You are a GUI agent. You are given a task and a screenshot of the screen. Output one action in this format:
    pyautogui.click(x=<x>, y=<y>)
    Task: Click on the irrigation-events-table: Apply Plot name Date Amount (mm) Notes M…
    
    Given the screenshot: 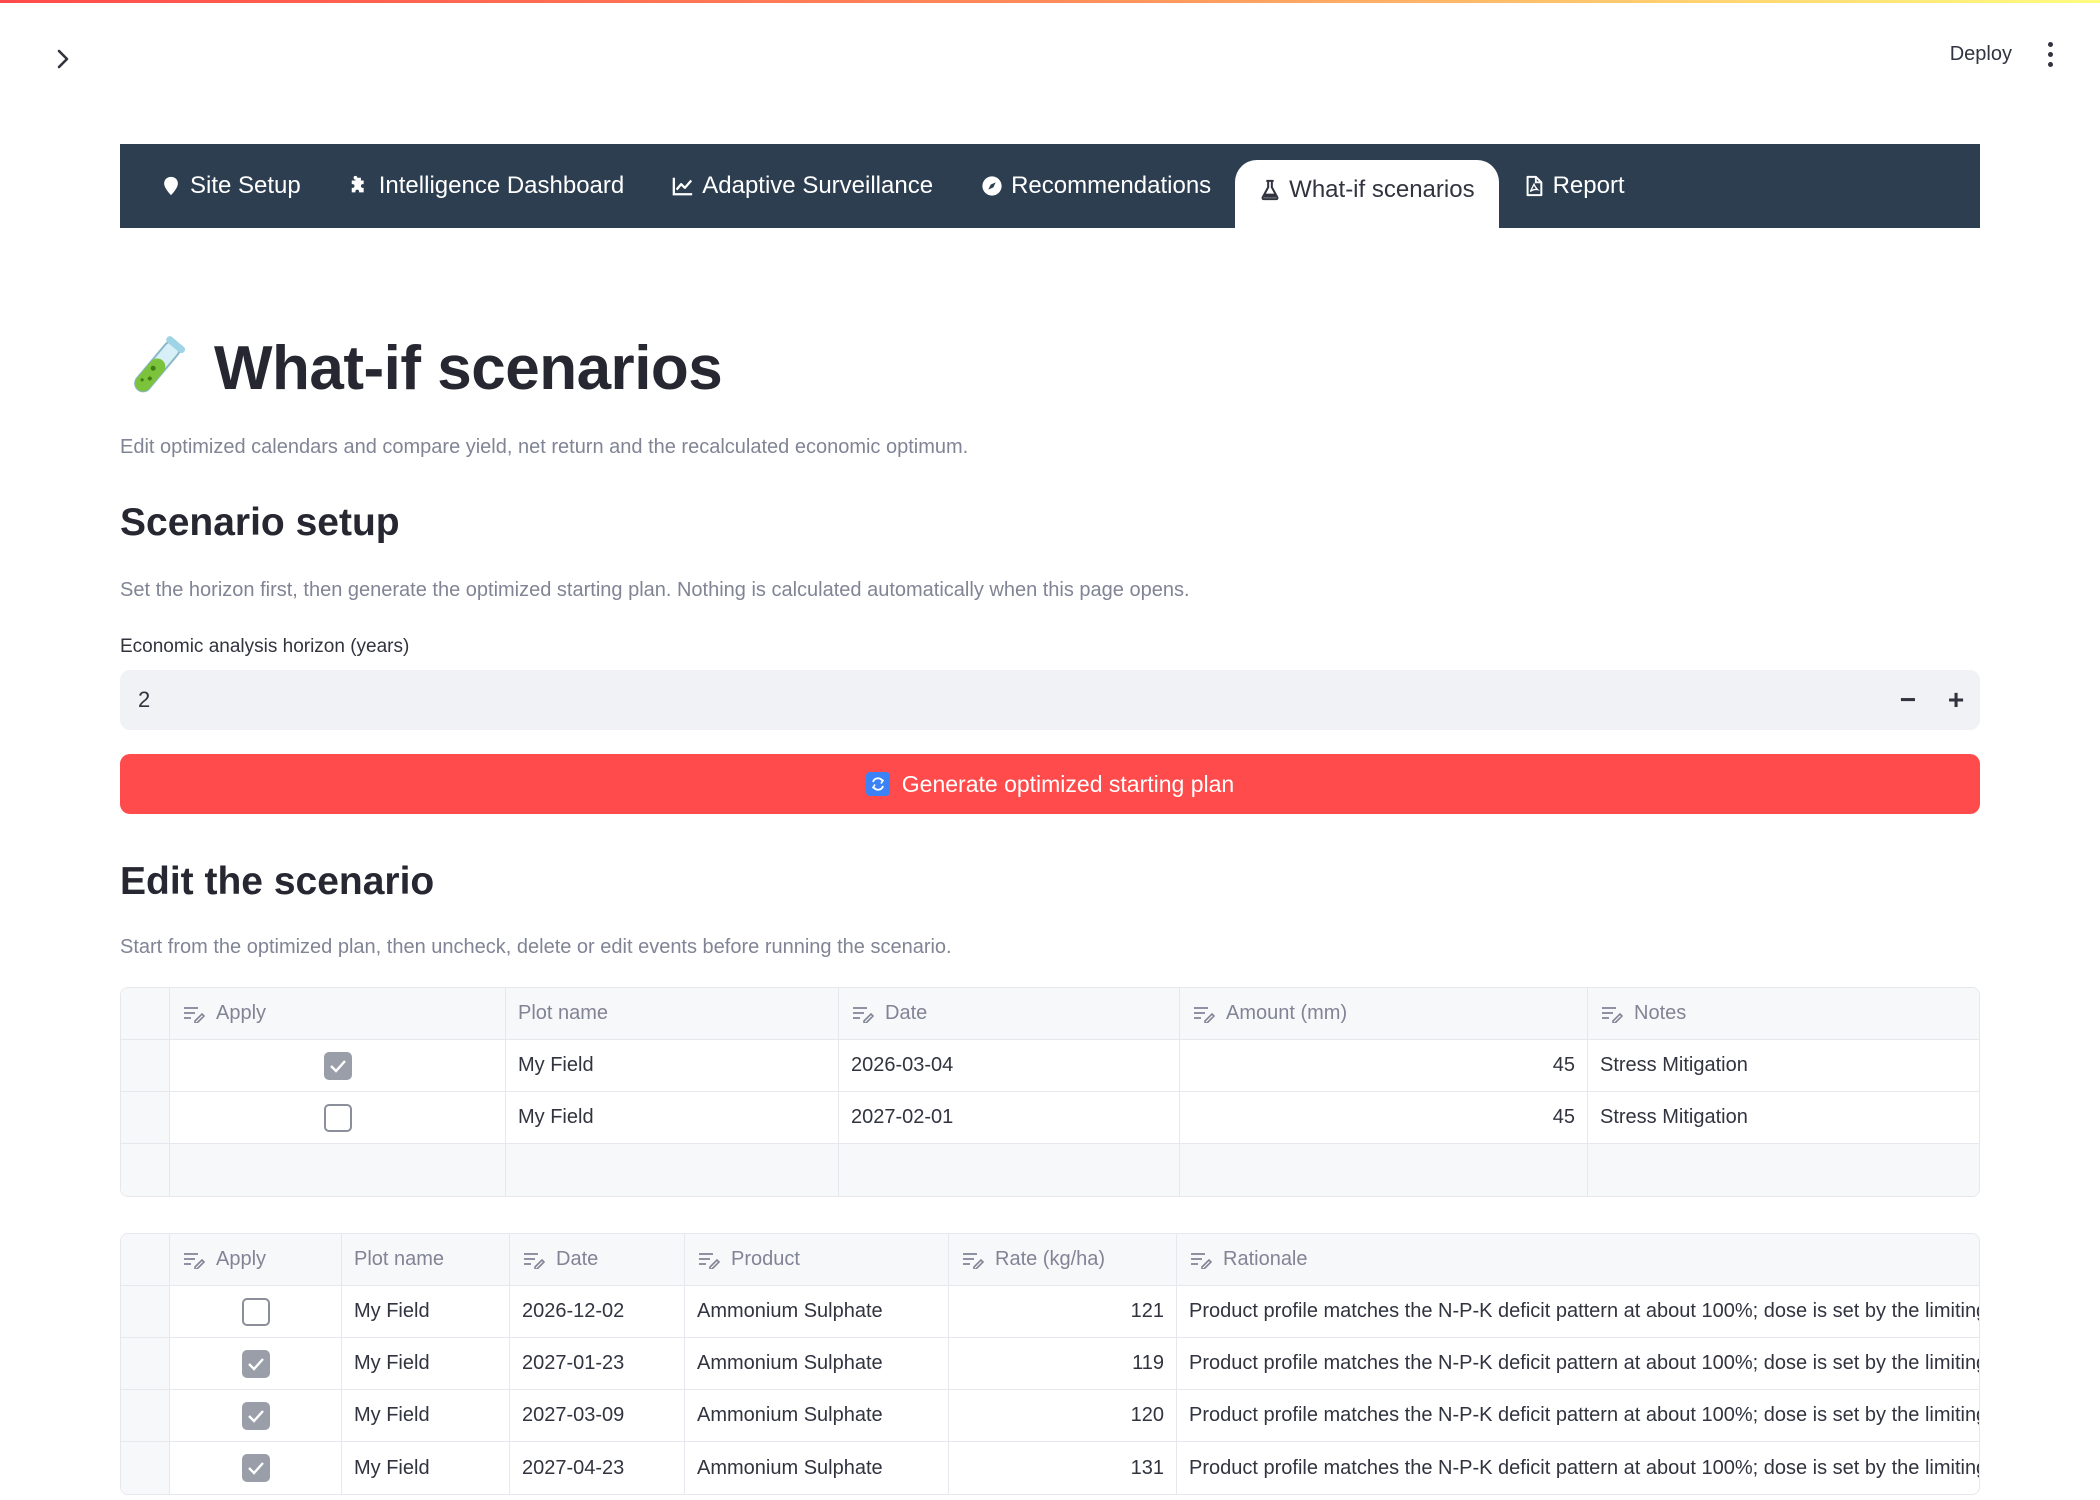 What is the action you would take?
    pyautogui.click(x=1050, y=1092)
    